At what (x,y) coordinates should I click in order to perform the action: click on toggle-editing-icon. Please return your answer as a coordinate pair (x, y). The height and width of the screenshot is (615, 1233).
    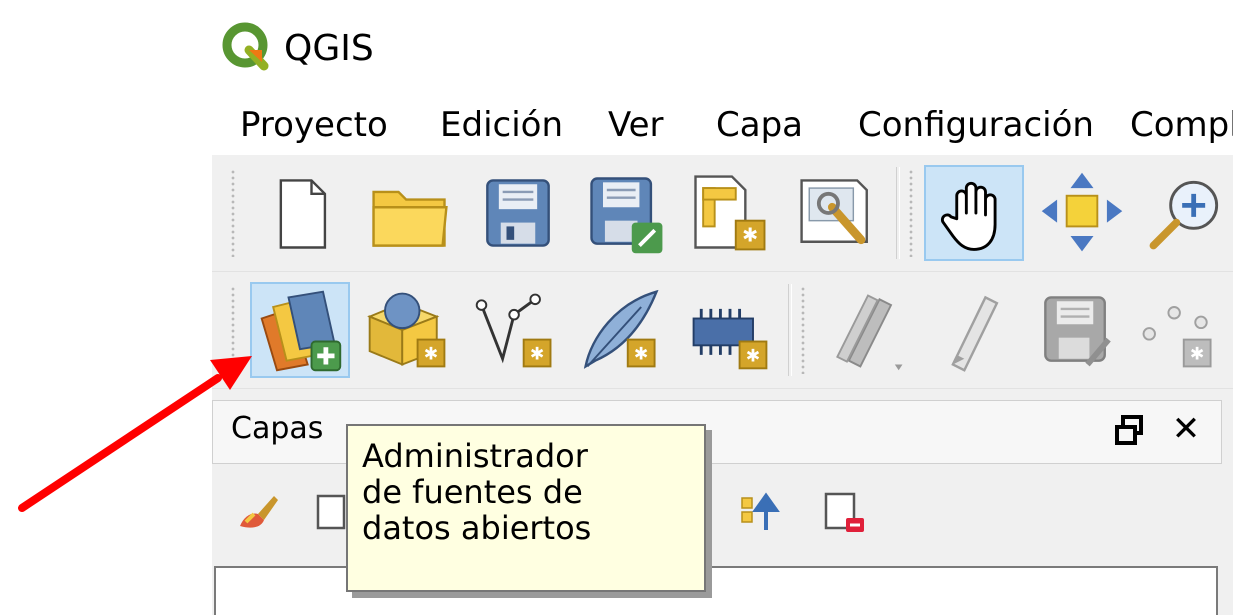
    Looking at the image, I should click on (975, 333).